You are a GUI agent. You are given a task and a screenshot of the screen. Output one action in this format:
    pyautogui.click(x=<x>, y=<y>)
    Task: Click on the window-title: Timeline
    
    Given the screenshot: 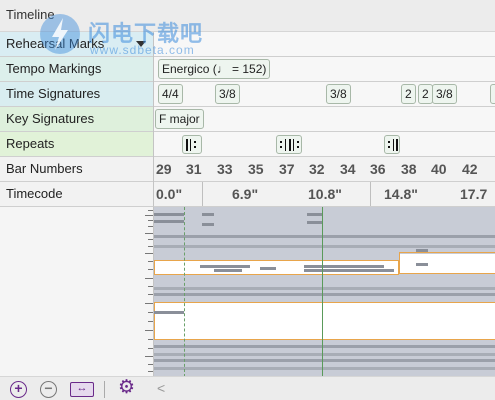 What is the action you would take?
    pyautogui.click(x=30, y=14)
    